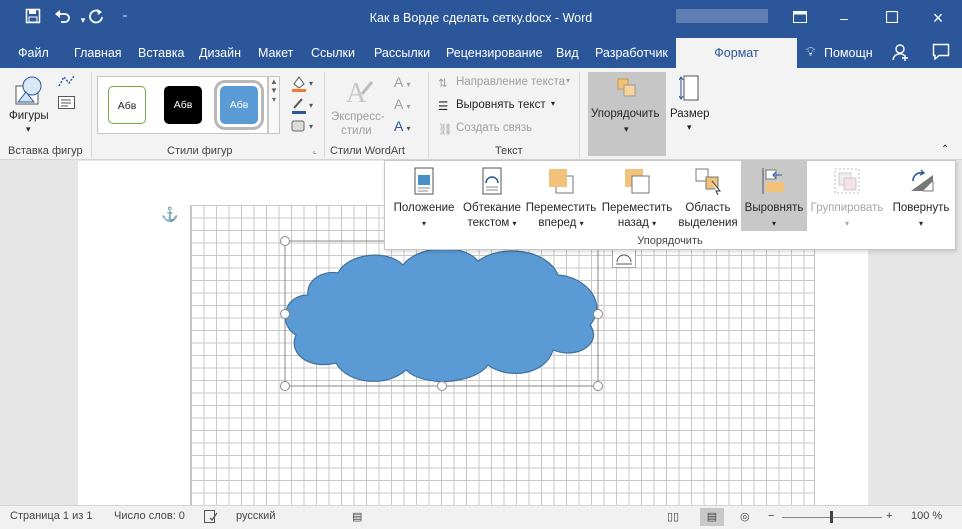 This screenshot has width=962, height=529. What do you see at coordinates (303, 106) in the screenshot?
I see `shape-outline-icon: ▾` at bounding box center [303, 106].